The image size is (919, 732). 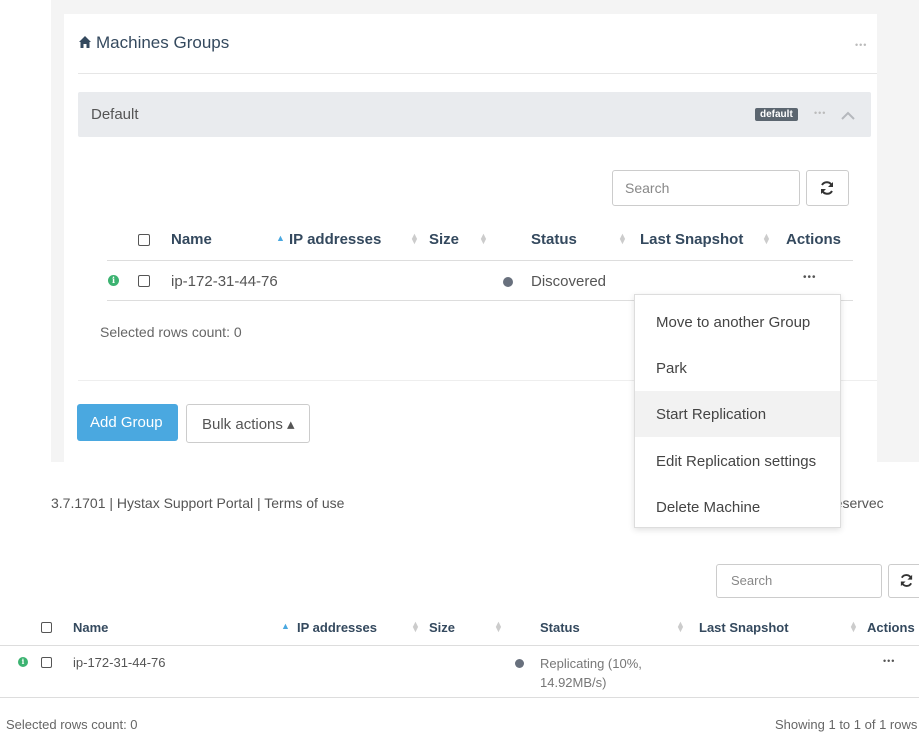 What do you see at coordinates (474, 114) in the screenshot?
I see `group-header-default` at bounding box center [474, 114].